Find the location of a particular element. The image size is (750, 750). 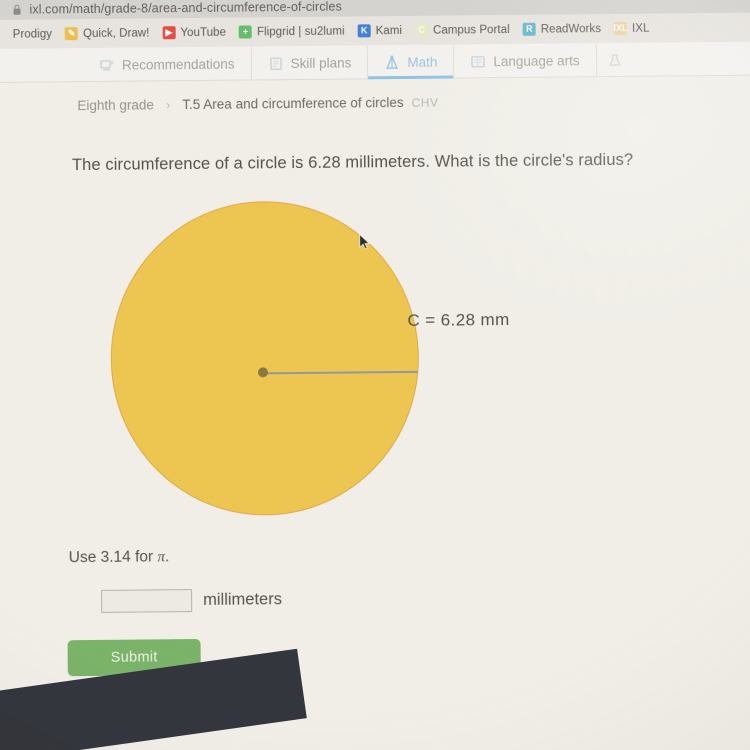

ixl-icon: IXL is located at coordinates (620, 28).